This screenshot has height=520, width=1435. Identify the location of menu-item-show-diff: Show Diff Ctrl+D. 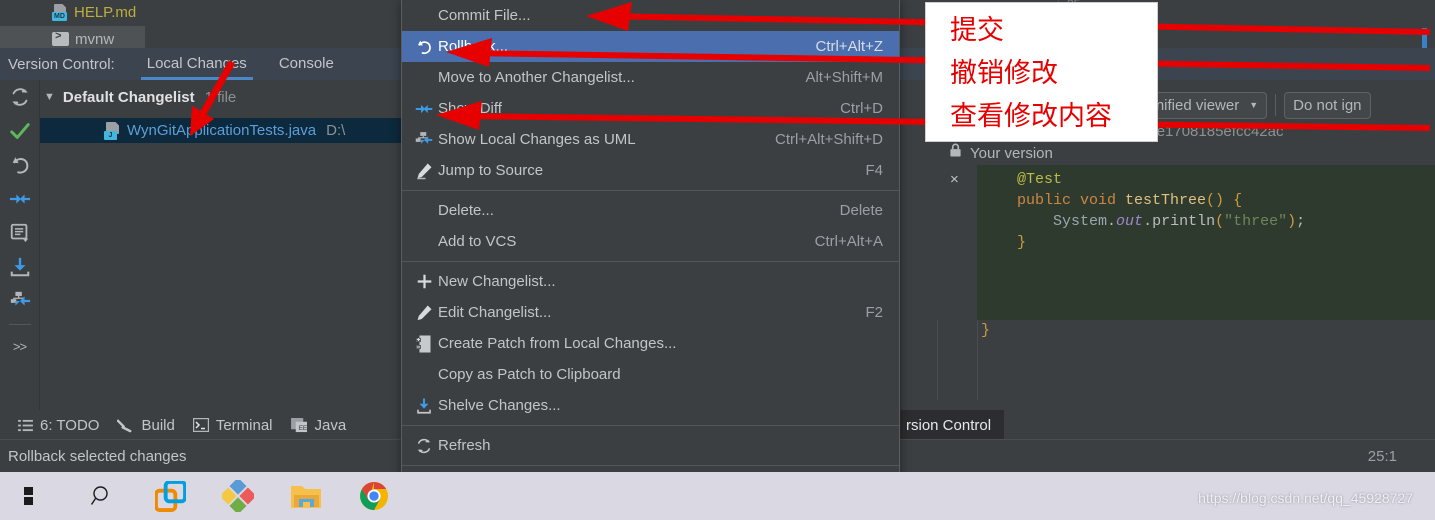
(650, 108).